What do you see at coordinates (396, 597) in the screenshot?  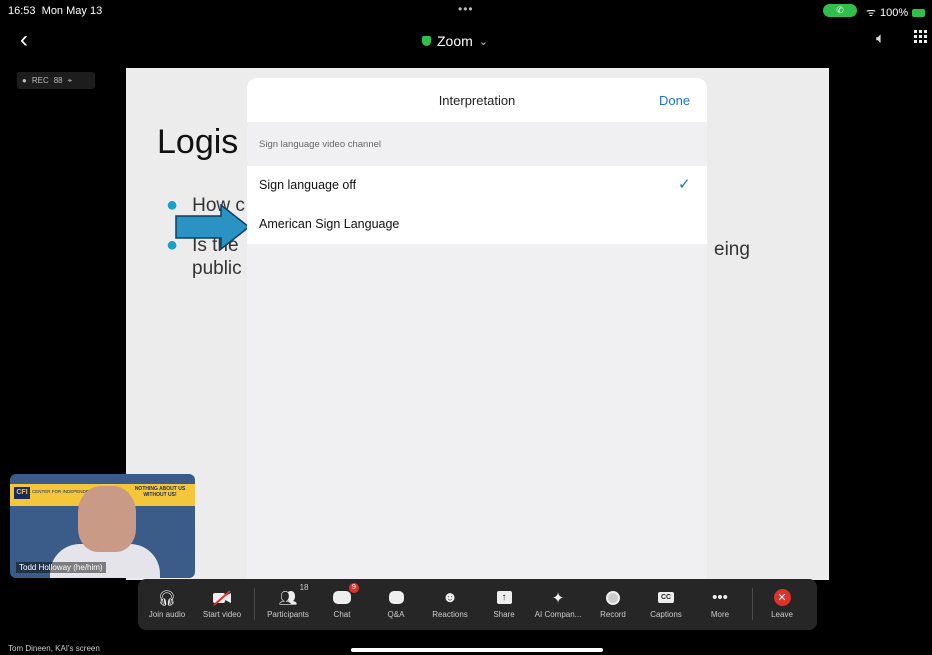 I see `qa-icon` at bounding box center [396, 597].